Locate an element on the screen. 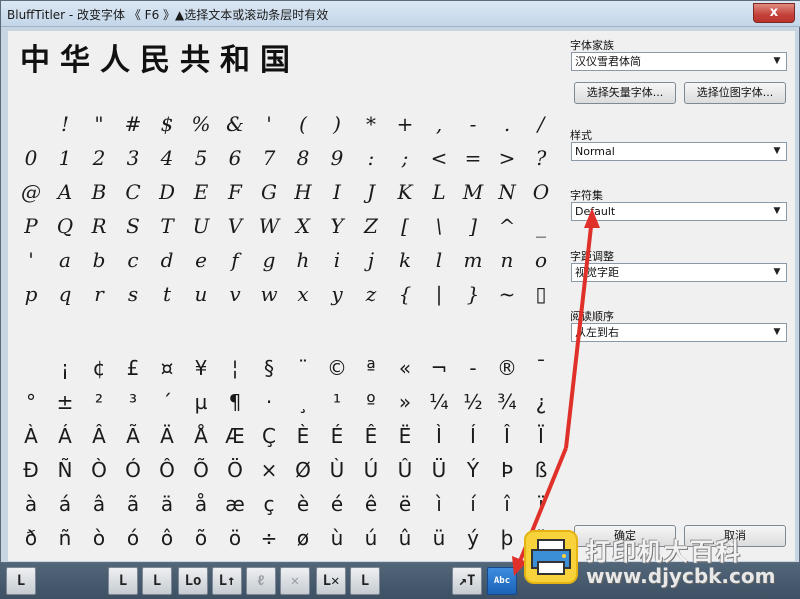 The height and width of the screenshot is (599, 800). glyph-cell: û is located at coordinates (405, 538).